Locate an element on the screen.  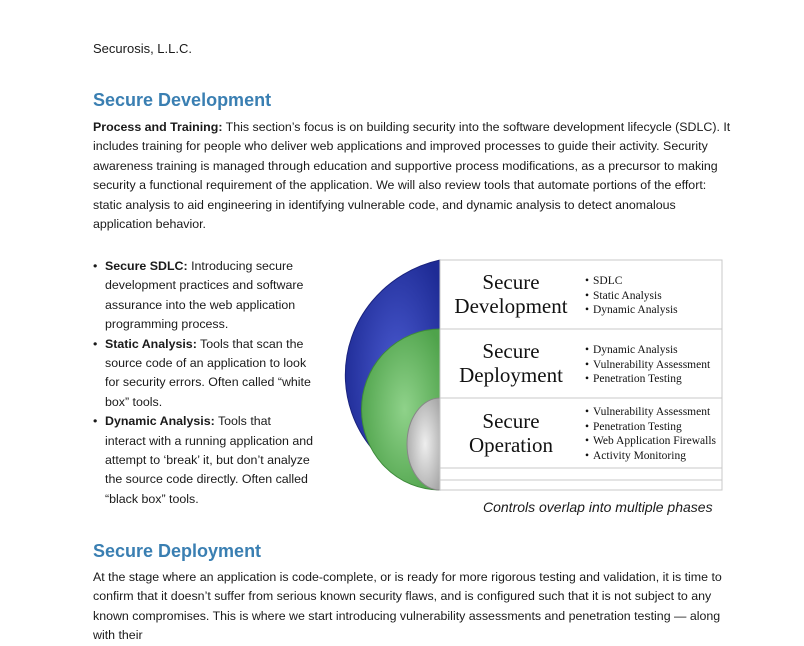
phase-title: Deployment is located at coordinates (511, 375).